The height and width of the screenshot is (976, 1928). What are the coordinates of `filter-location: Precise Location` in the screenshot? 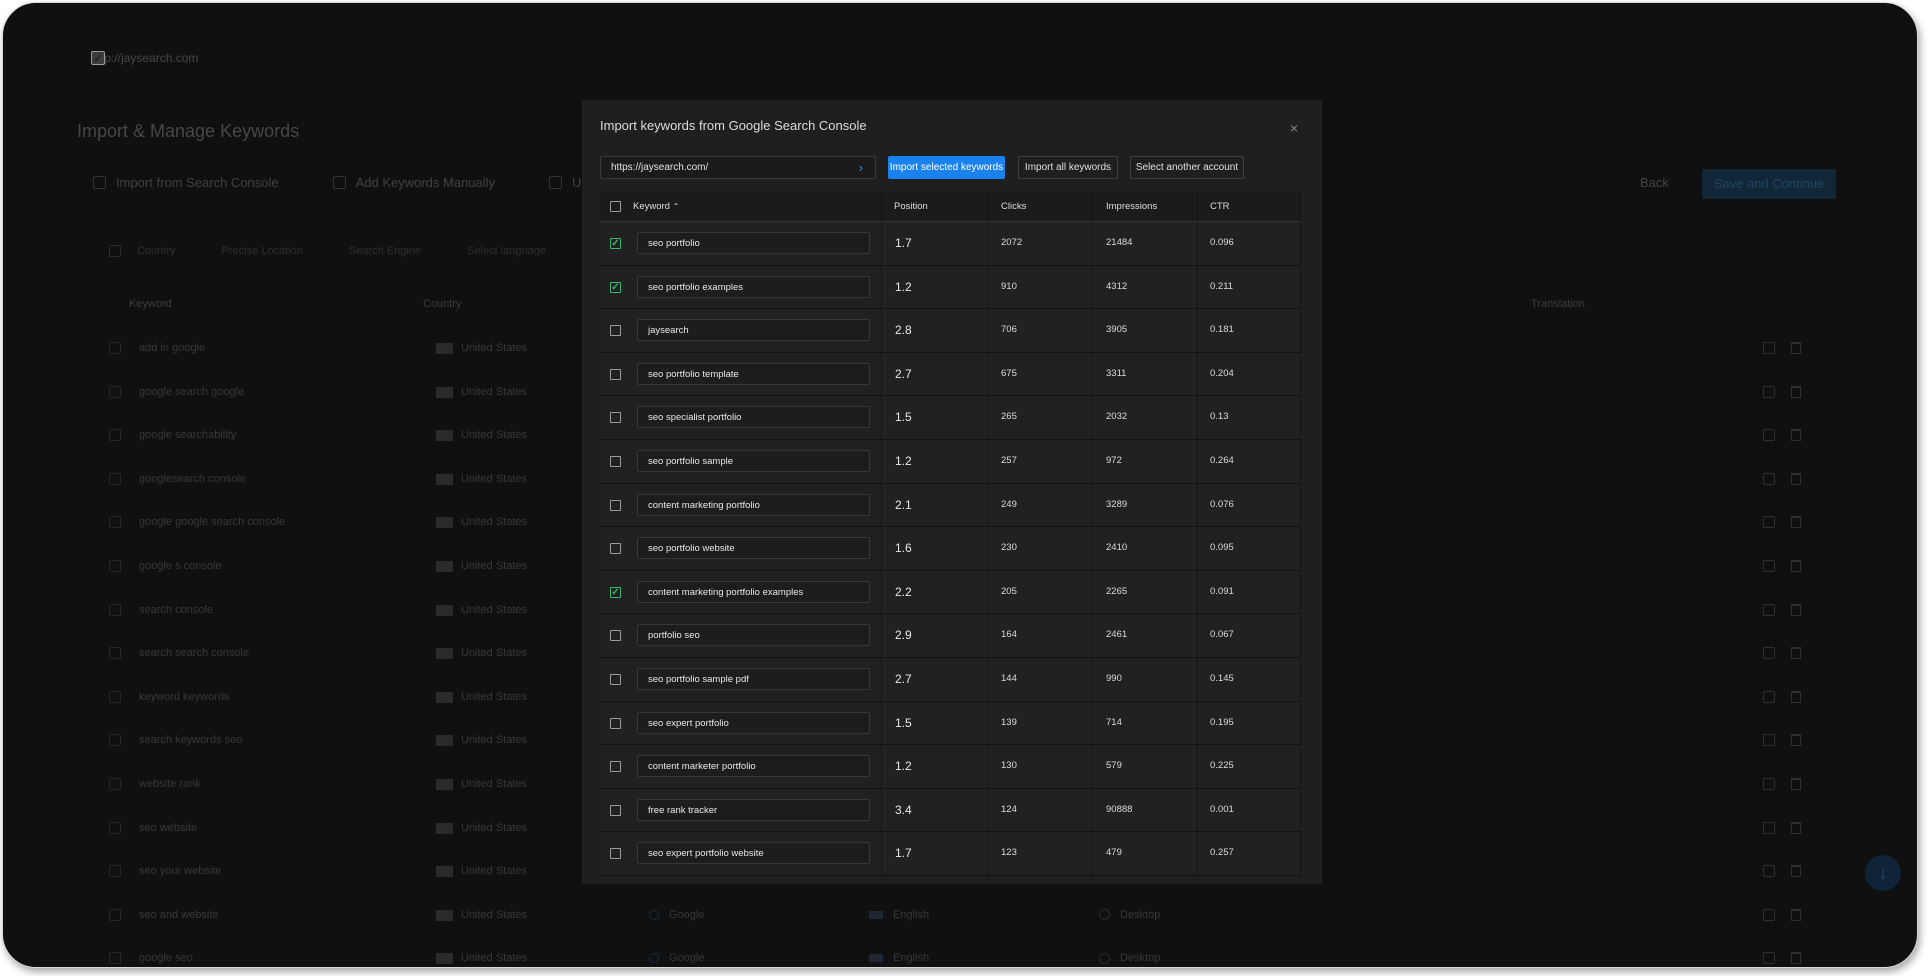 It's located at (262, 251).